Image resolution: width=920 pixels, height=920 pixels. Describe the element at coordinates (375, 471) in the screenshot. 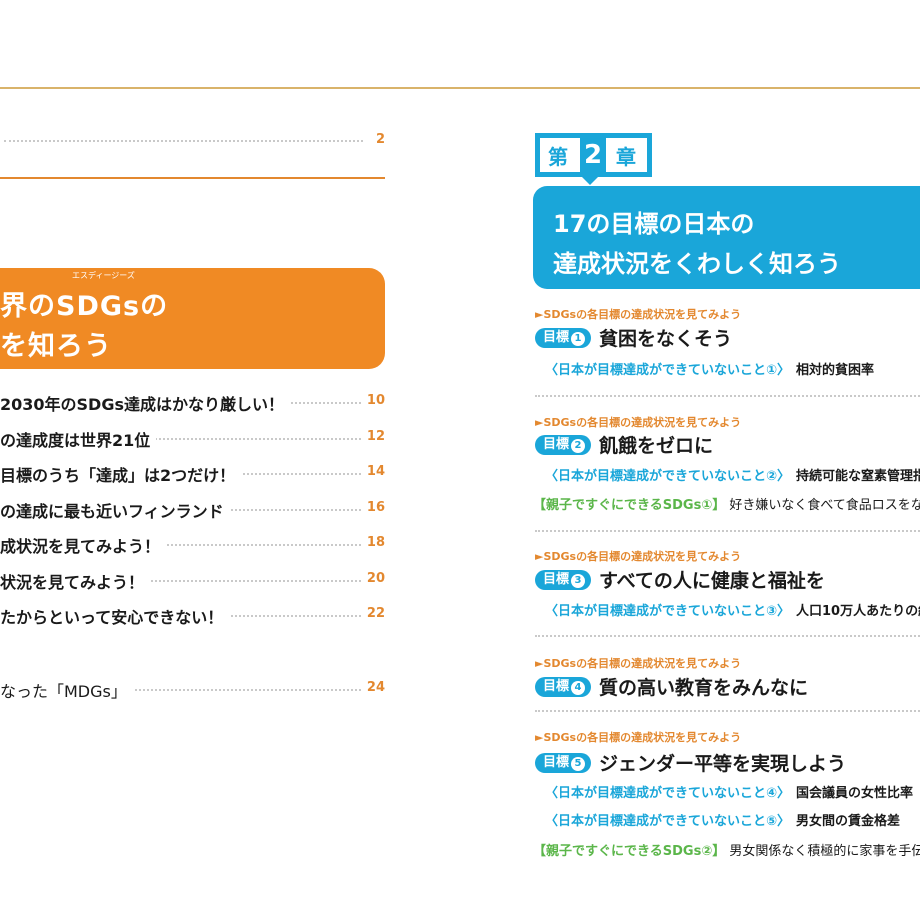

I see `page-number: 14` at that location.